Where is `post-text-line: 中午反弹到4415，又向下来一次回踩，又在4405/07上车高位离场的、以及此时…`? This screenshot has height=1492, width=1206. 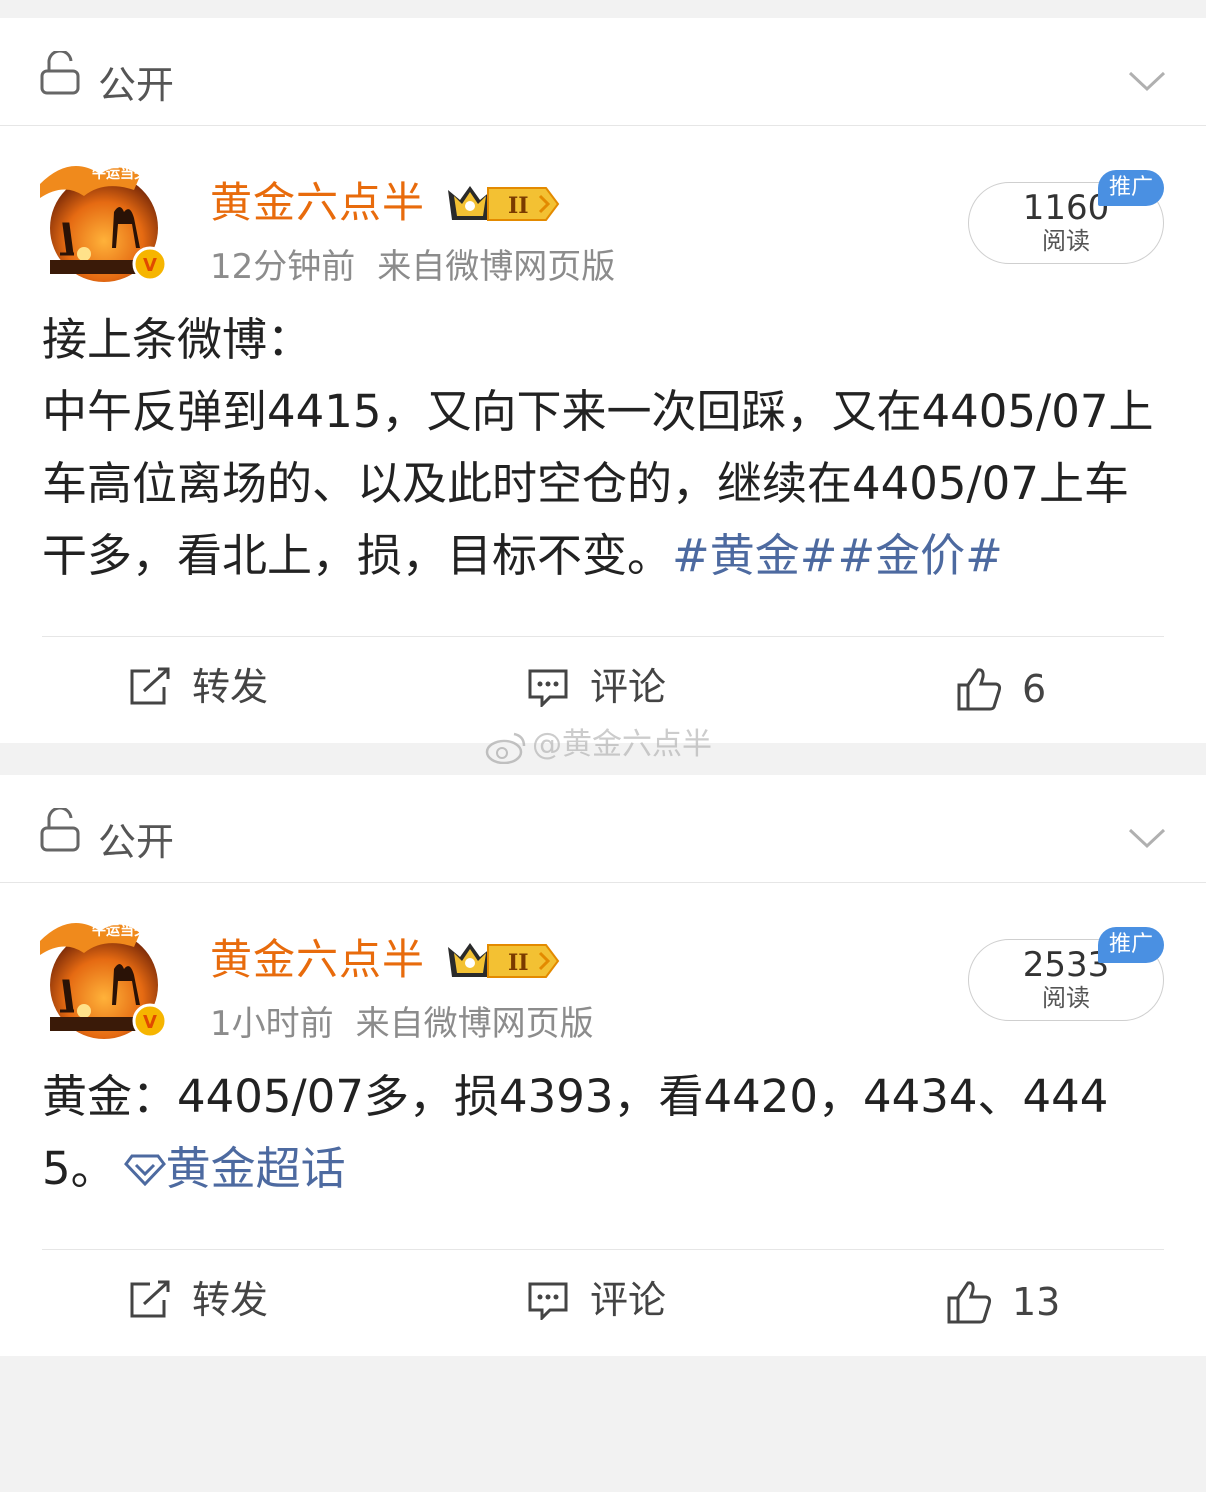
post-text-line: 中午反弹到4415，又向下来一次回踩，又在4405/07上车高位离场的、以及此时… is located at coordinates (603, 484).